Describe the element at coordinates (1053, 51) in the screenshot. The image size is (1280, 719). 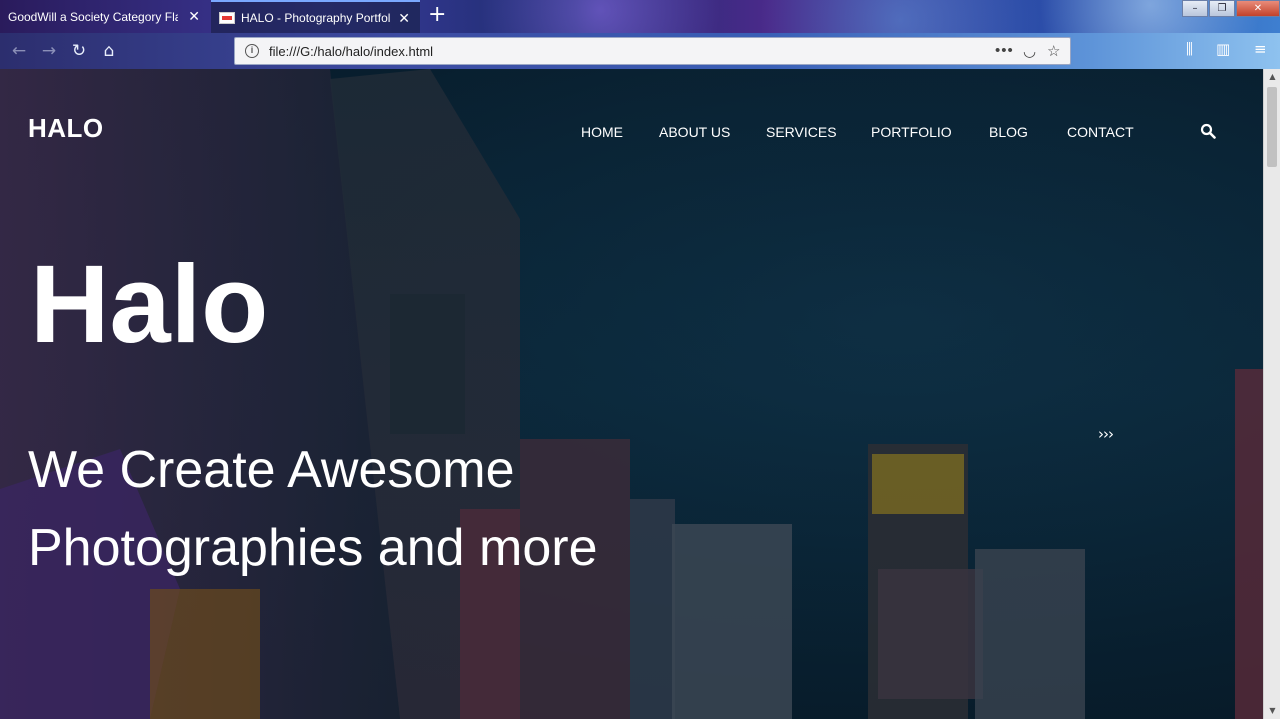
I see `bookmark-star-icon: ☆` at that location.